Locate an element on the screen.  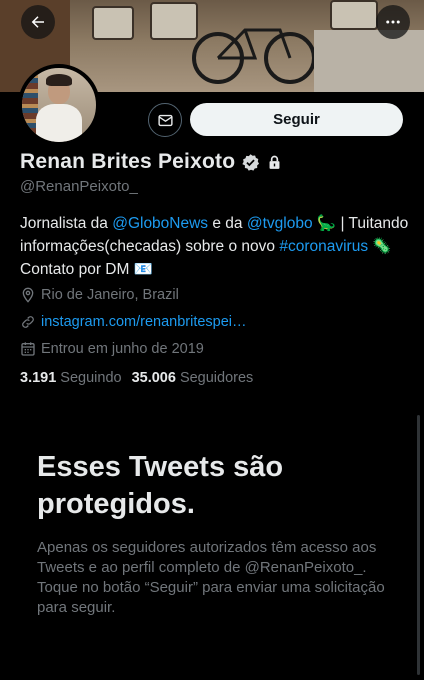
more-options-button is located at coordinates (393, 22).